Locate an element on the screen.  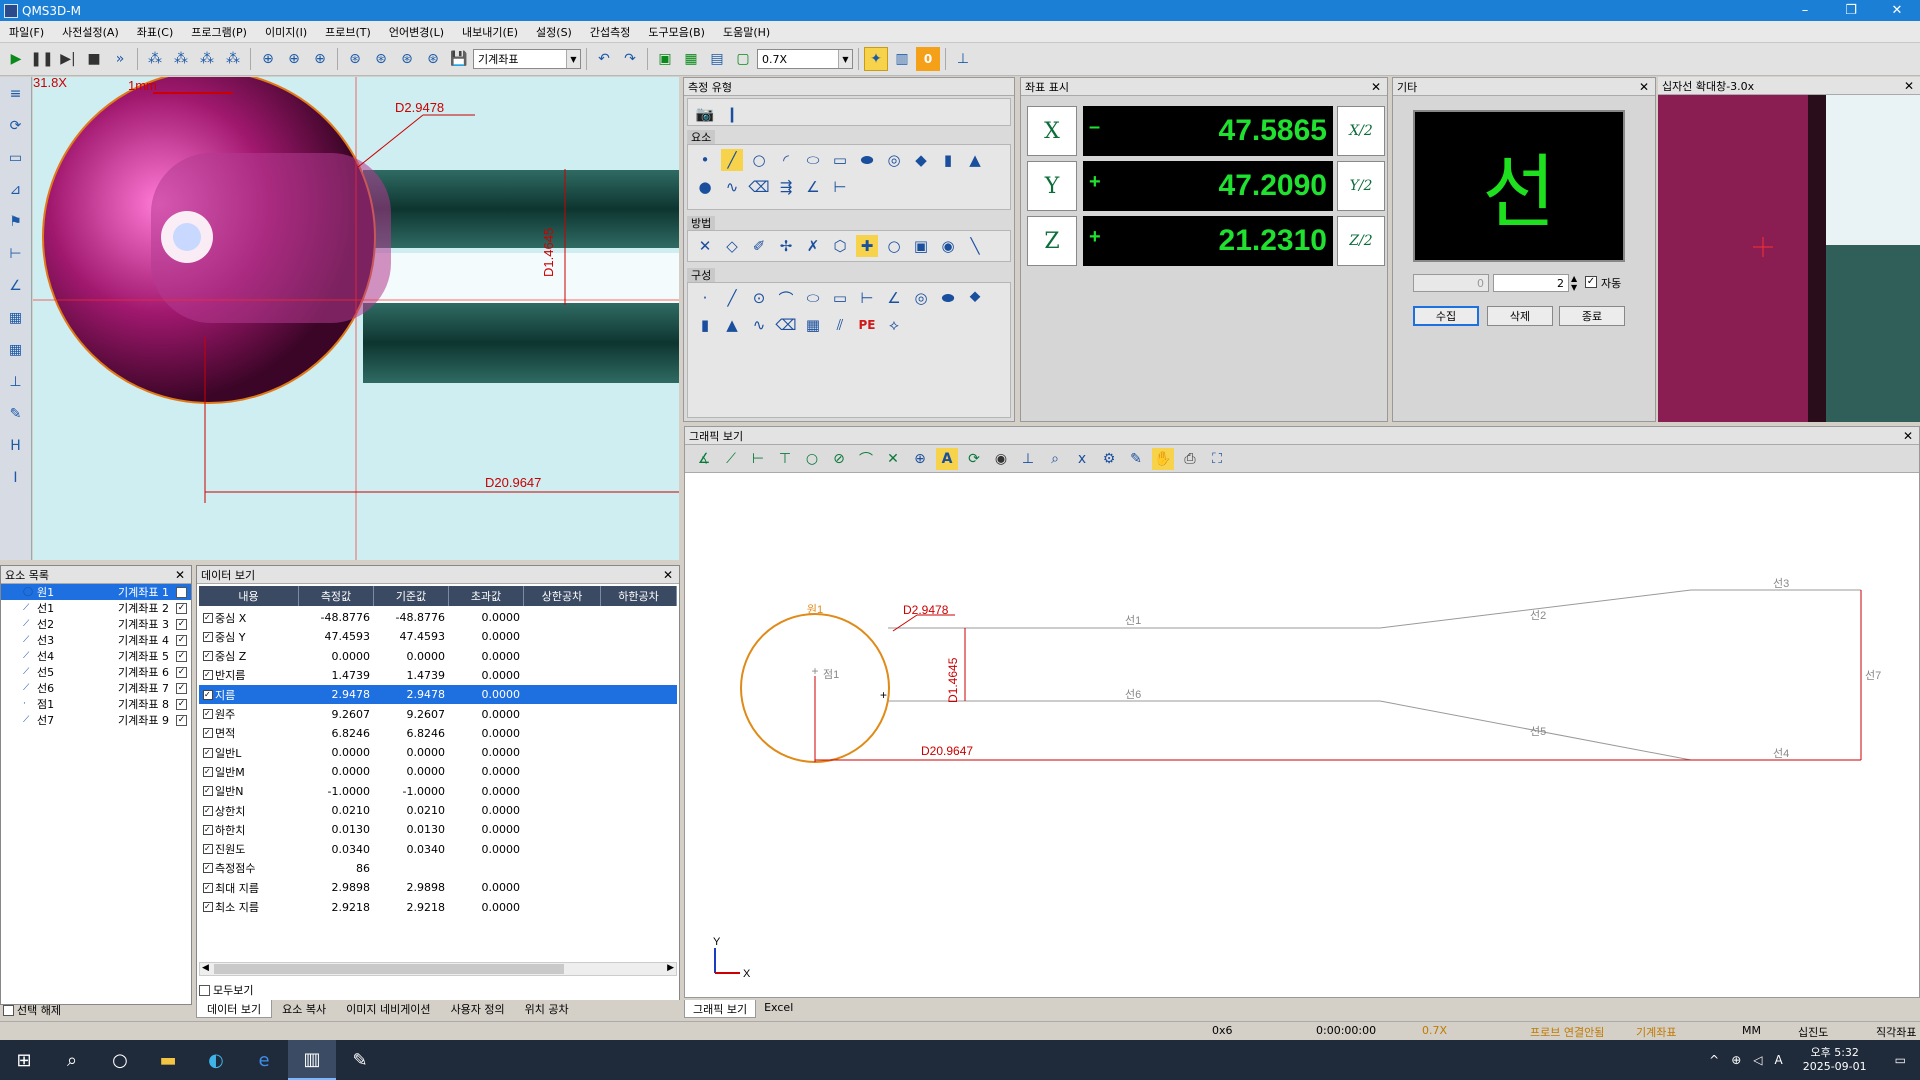
g-zoom-fit-icon: ⊕ is located at coordinates (920, 459).